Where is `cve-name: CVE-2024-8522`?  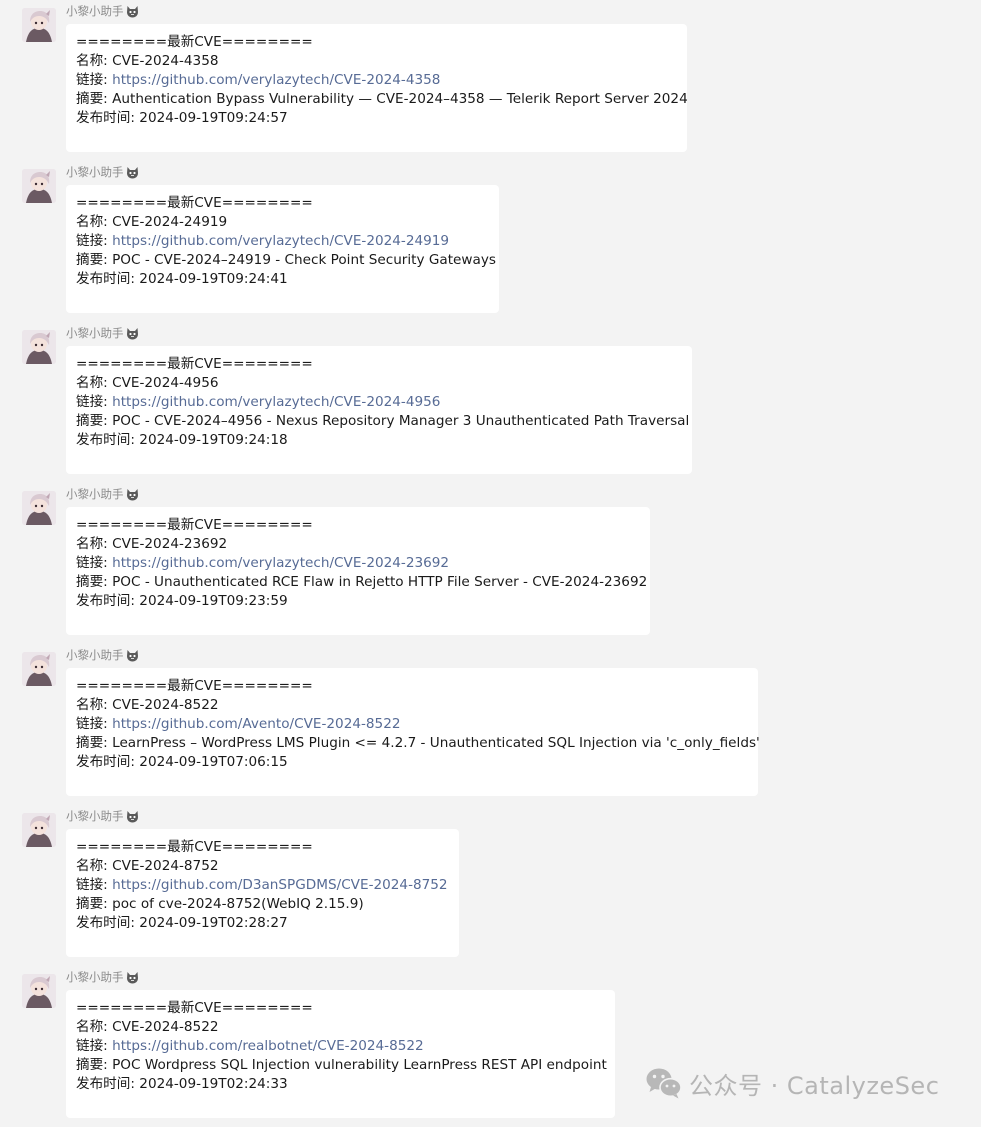 cve-name: CVE-2024-8522 is located at coordinates (165, 705).